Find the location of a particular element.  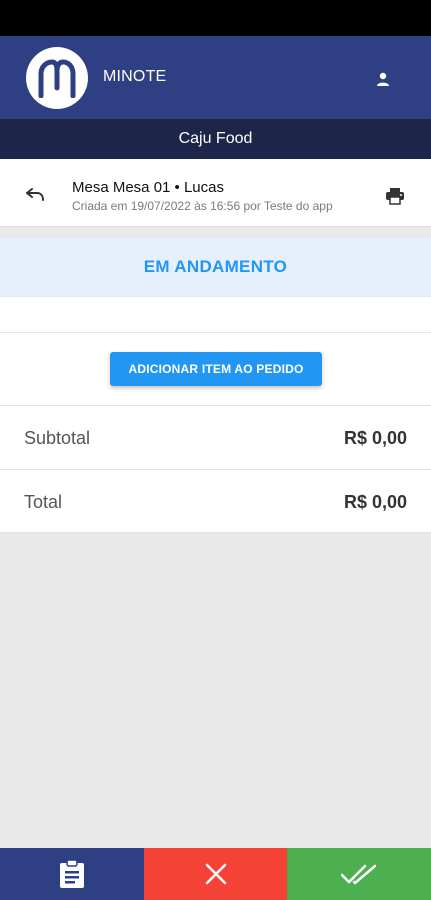

total-label: Total is located at coordinates (43, 502).